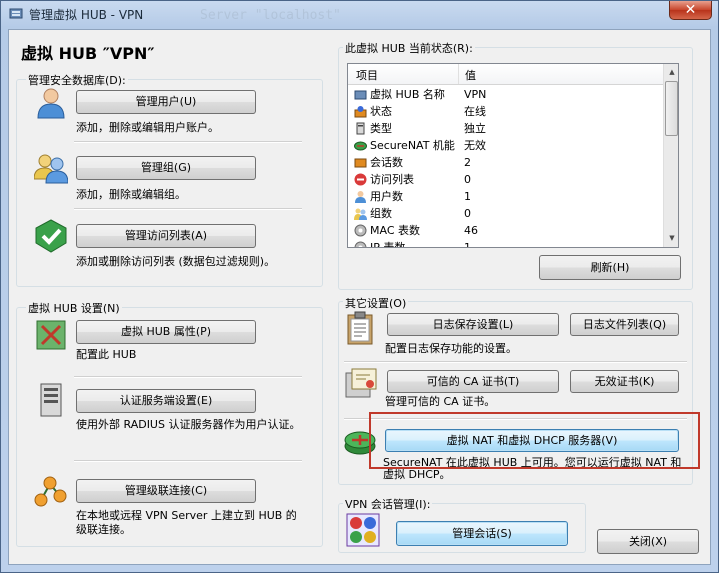  What do you see at coordinates (381, 111) in the screenshot?
I see `status-item-name: 状态` at bounding box center [381, 111].